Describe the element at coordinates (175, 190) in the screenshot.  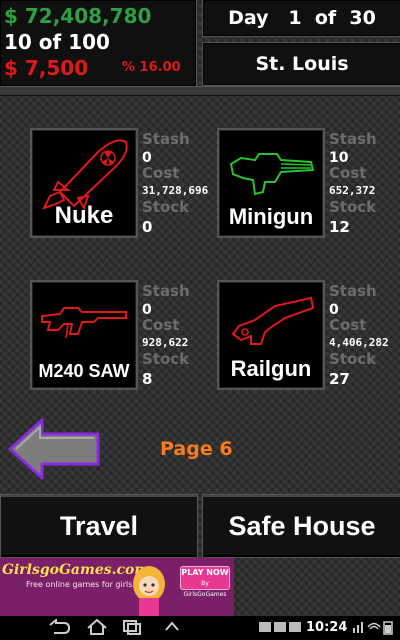
I see `cost-value: 31,728,696` at that location.